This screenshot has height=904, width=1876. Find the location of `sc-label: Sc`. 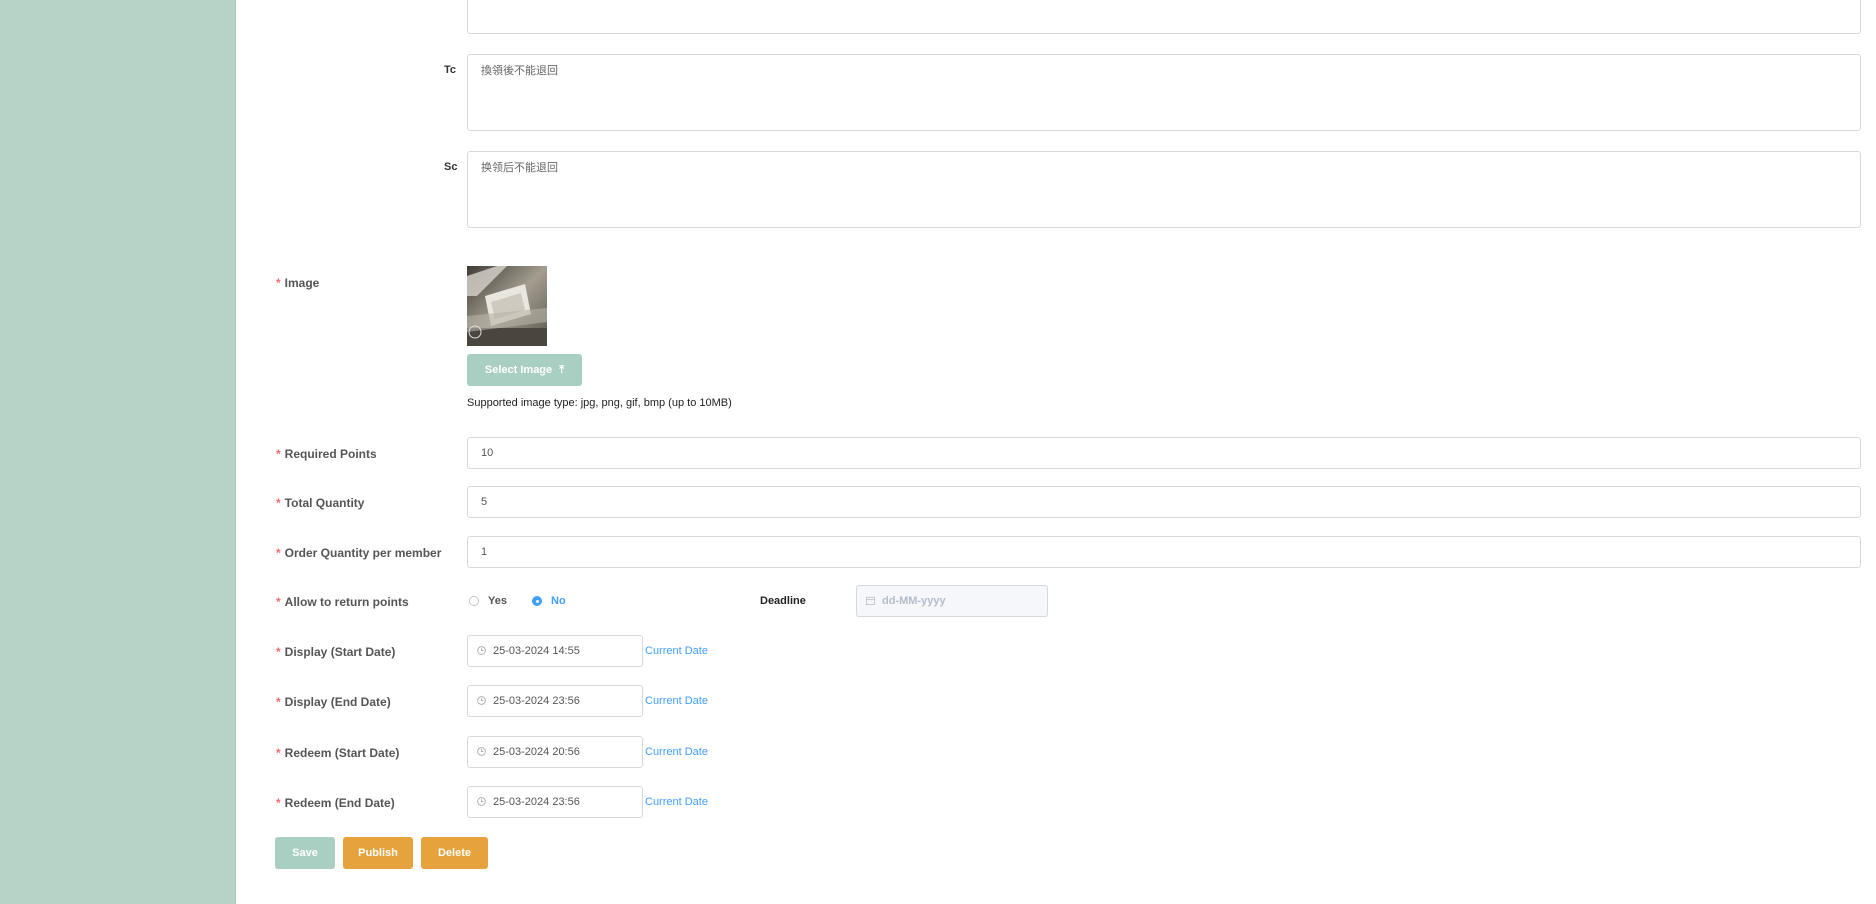

sc-label: Sc is located at coordinates (451, 167).